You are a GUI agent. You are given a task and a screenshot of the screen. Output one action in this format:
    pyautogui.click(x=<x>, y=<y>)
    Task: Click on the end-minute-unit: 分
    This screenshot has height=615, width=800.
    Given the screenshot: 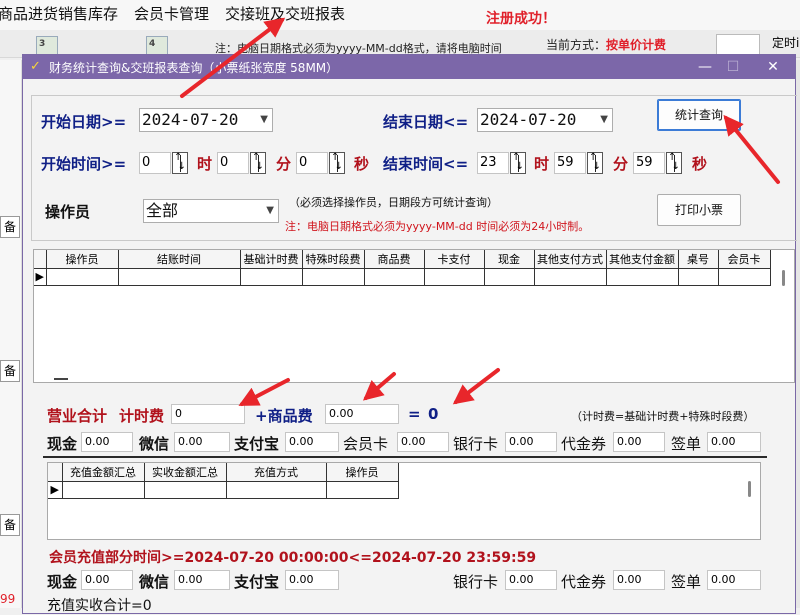 What is the action you would take?
    pyautogui.click(x=621, y=164)
    